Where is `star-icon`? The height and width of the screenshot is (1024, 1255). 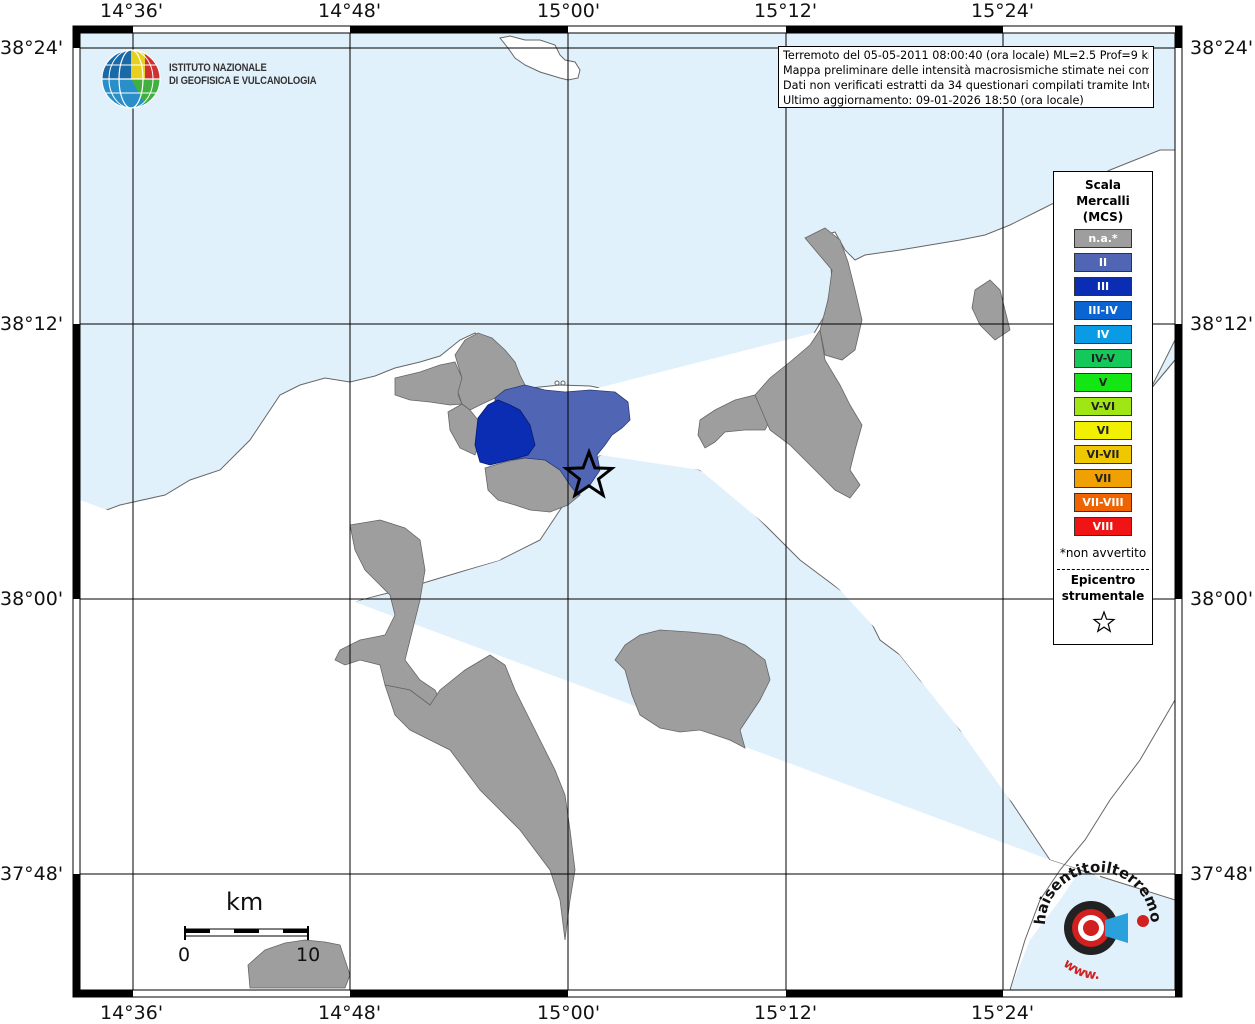 star-icon is located at coordinates (1104, 621).